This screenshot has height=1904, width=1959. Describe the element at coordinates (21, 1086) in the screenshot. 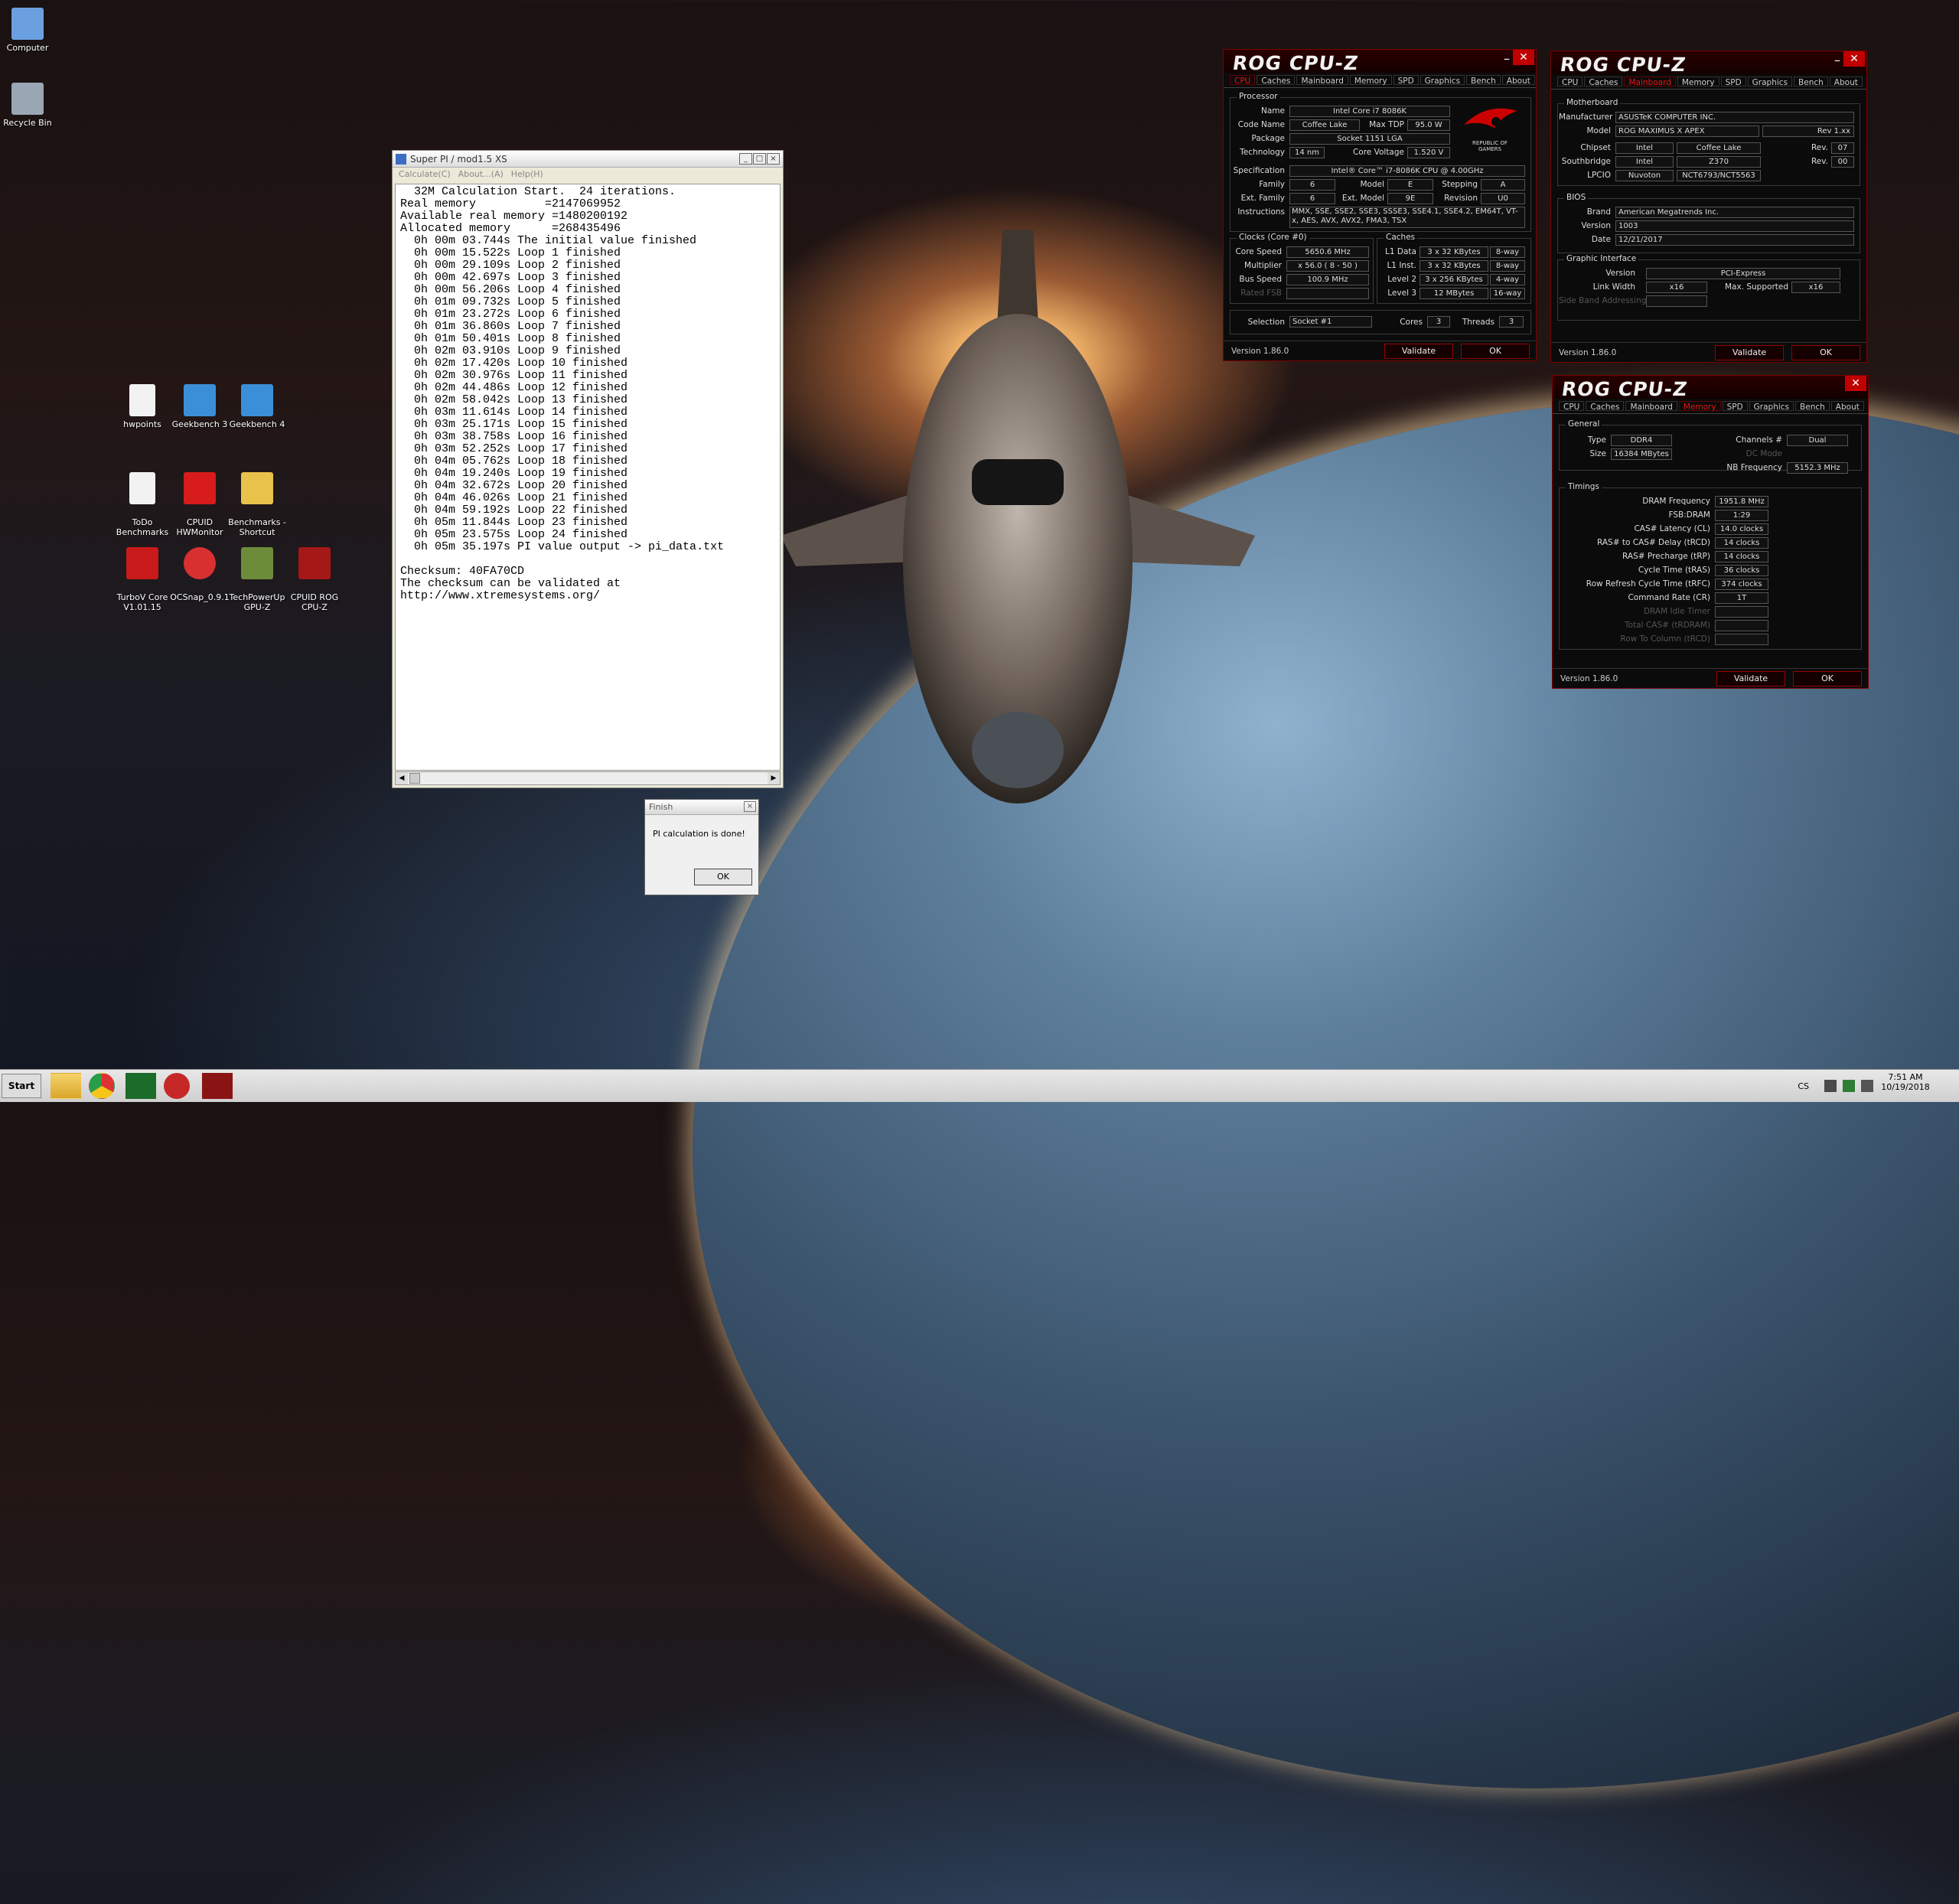

I see `start-button: Start` at that location.